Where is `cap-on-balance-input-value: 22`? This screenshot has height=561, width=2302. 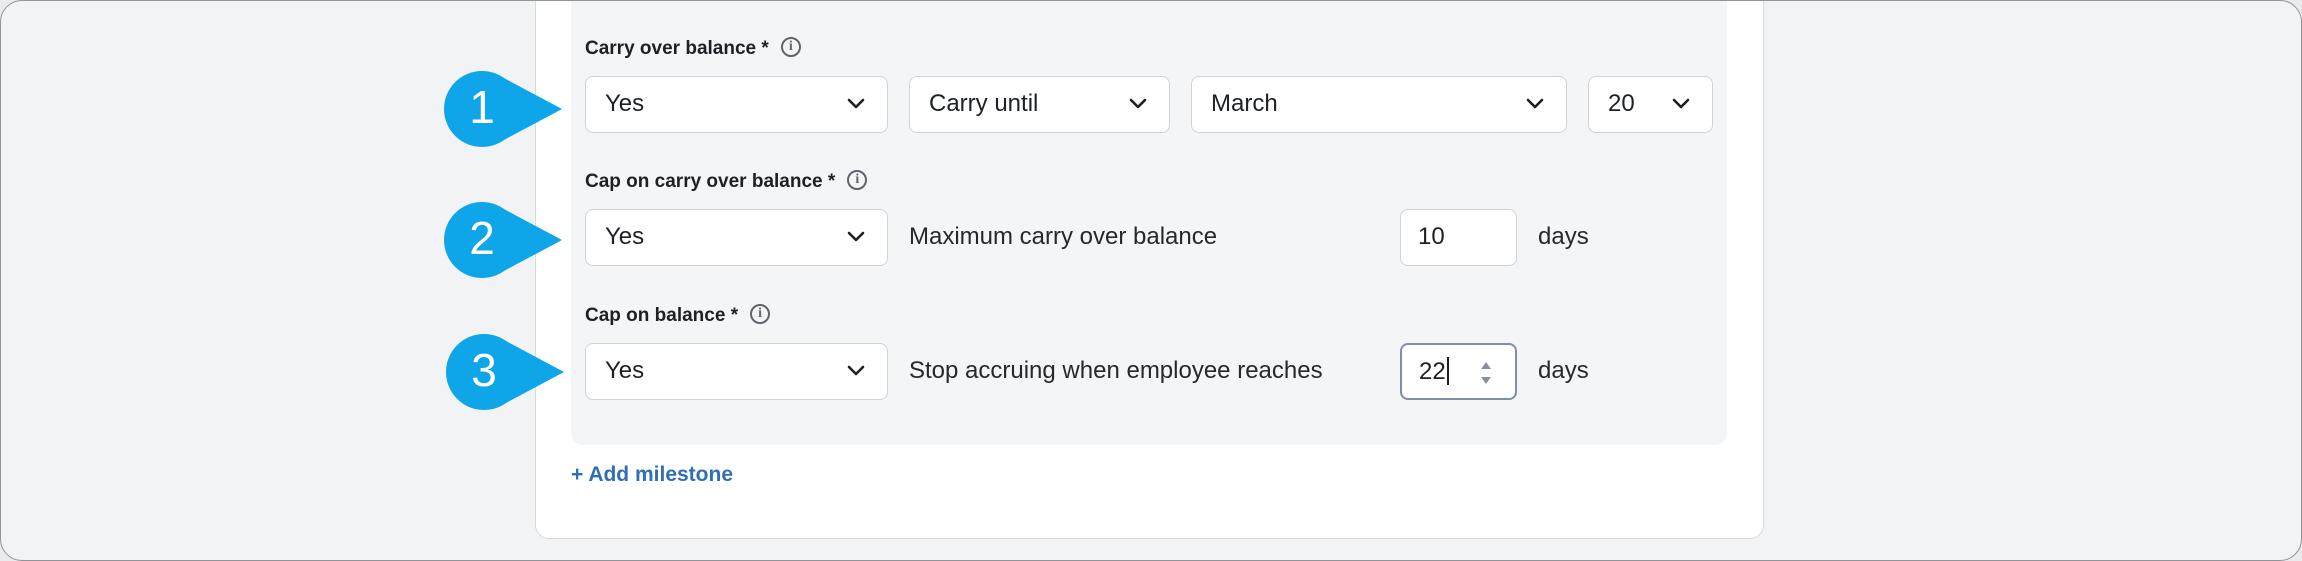 cap-on-balance-input-value: 22 is located at coordinates (1432, 371).